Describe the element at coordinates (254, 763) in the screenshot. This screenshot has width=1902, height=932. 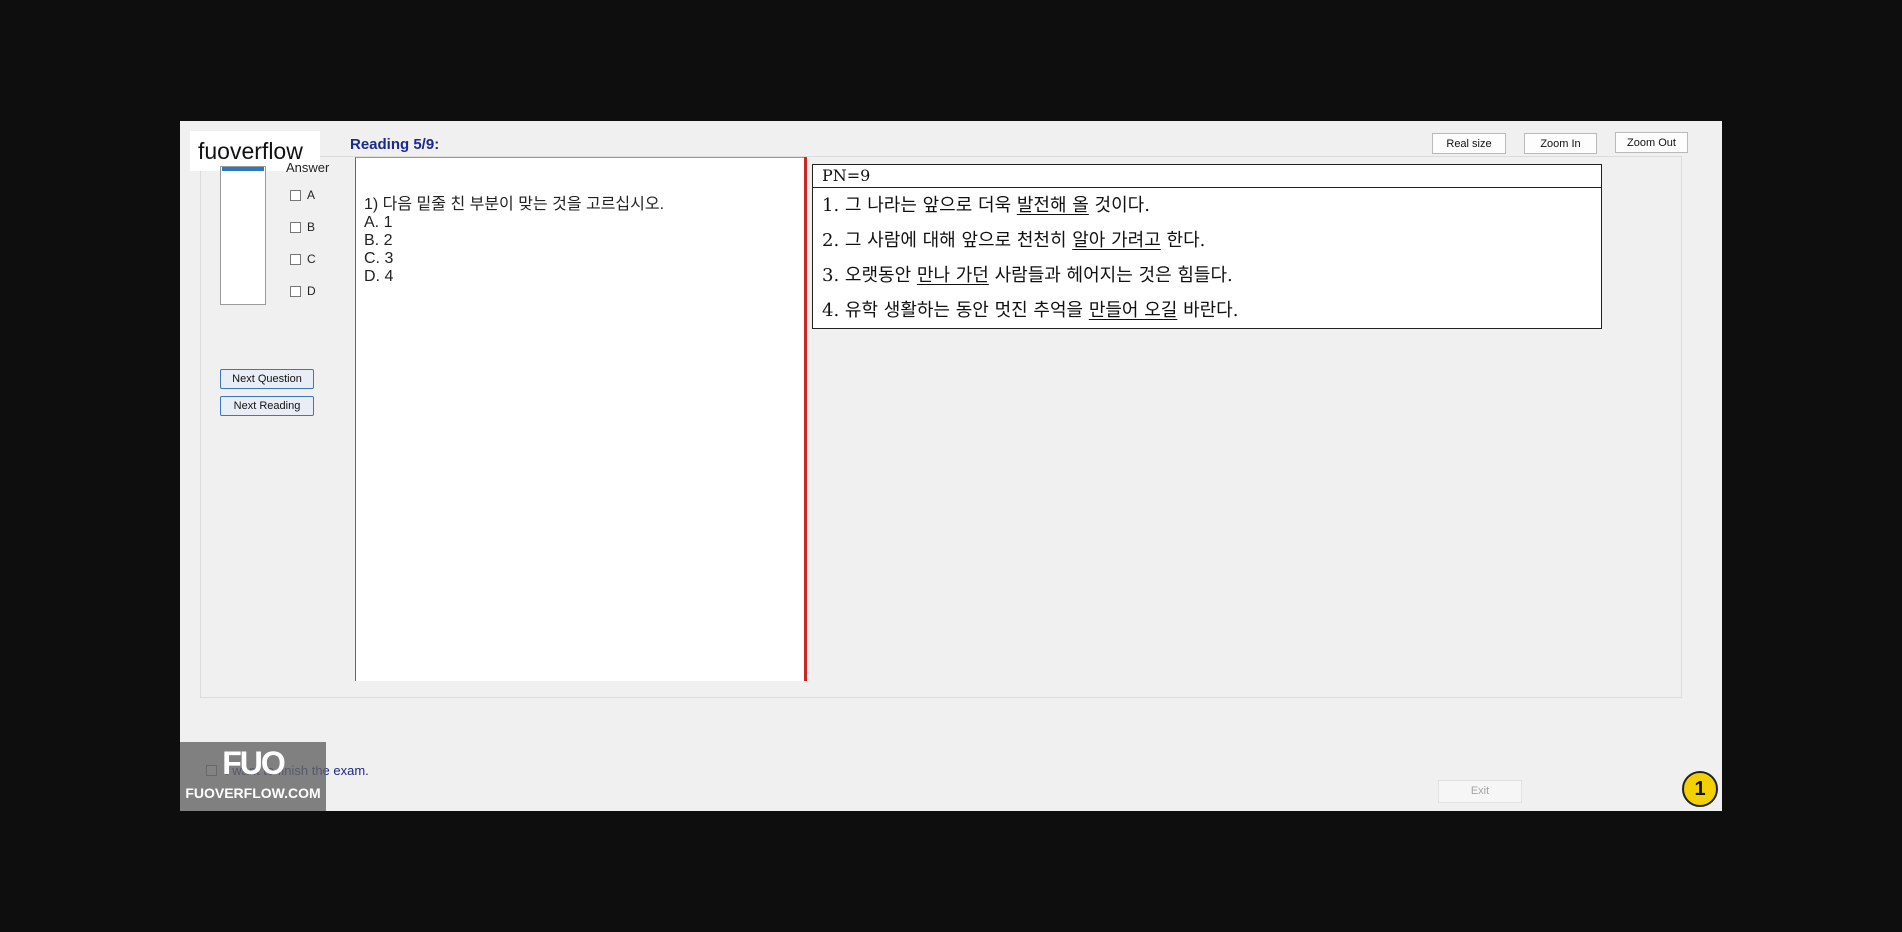
I see `watermark-logo-top: FUO` at that location.